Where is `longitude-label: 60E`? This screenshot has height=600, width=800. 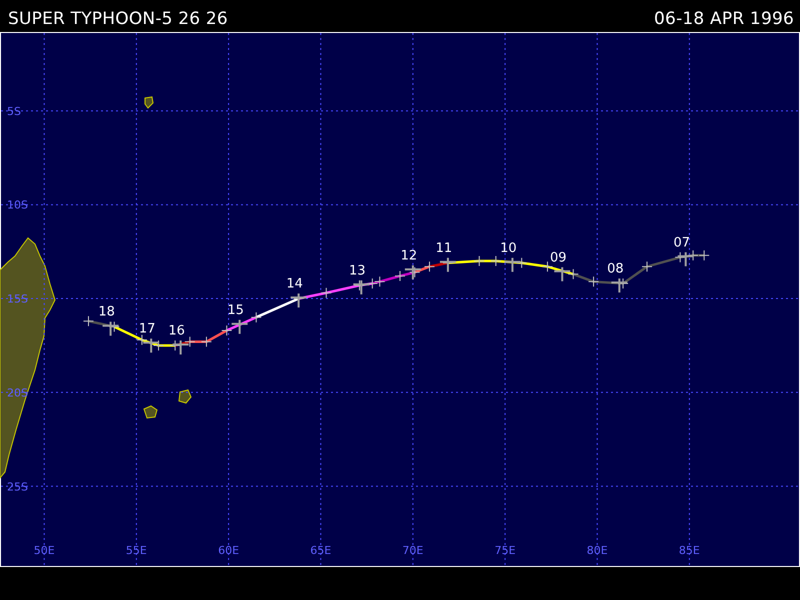 longitude-label: 60E is located at coordinates (229, 550).